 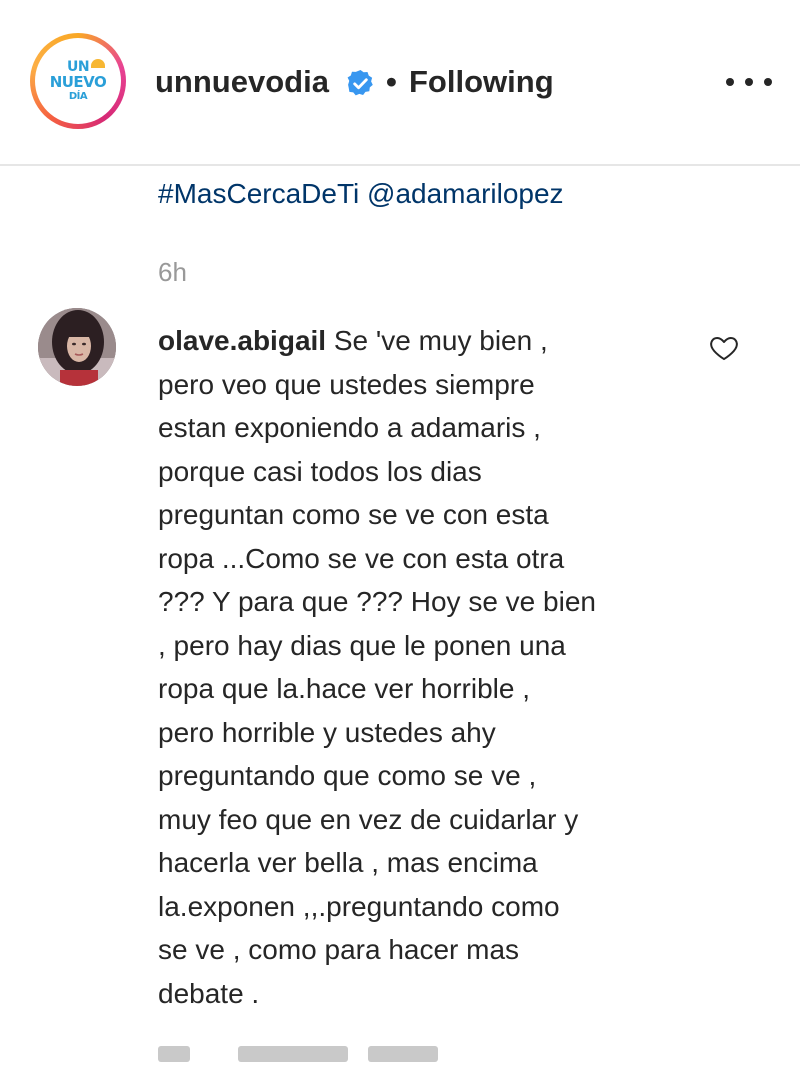 I want to click on comment-line: porque casi todos los dias, so click(x=320, y=471).